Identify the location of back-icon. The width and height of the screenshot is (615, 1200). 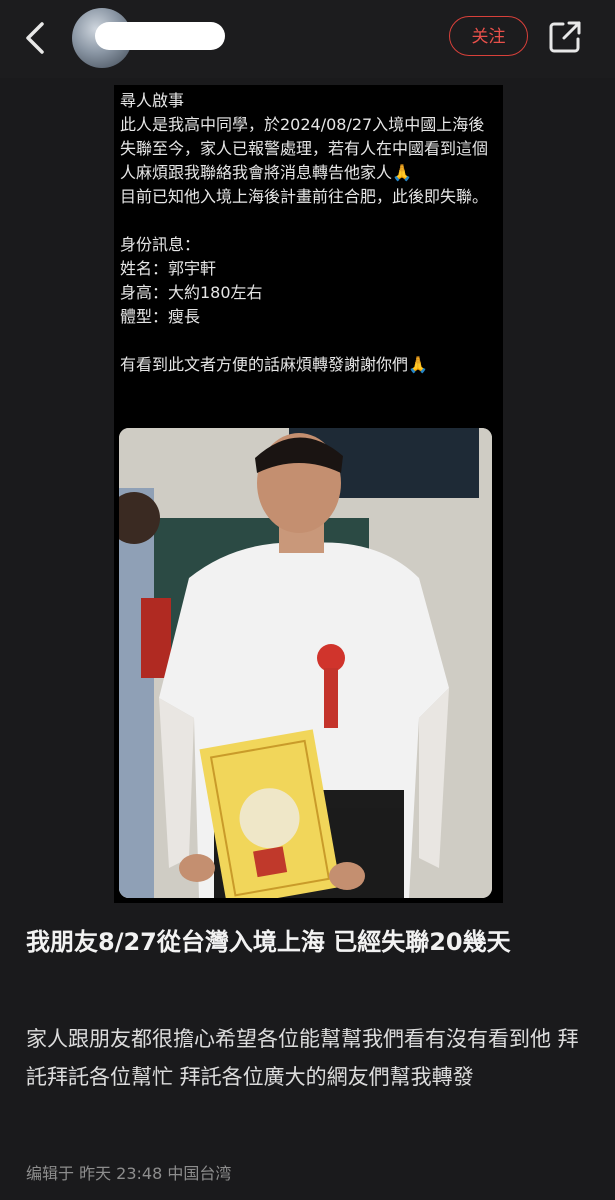
(37, 38).